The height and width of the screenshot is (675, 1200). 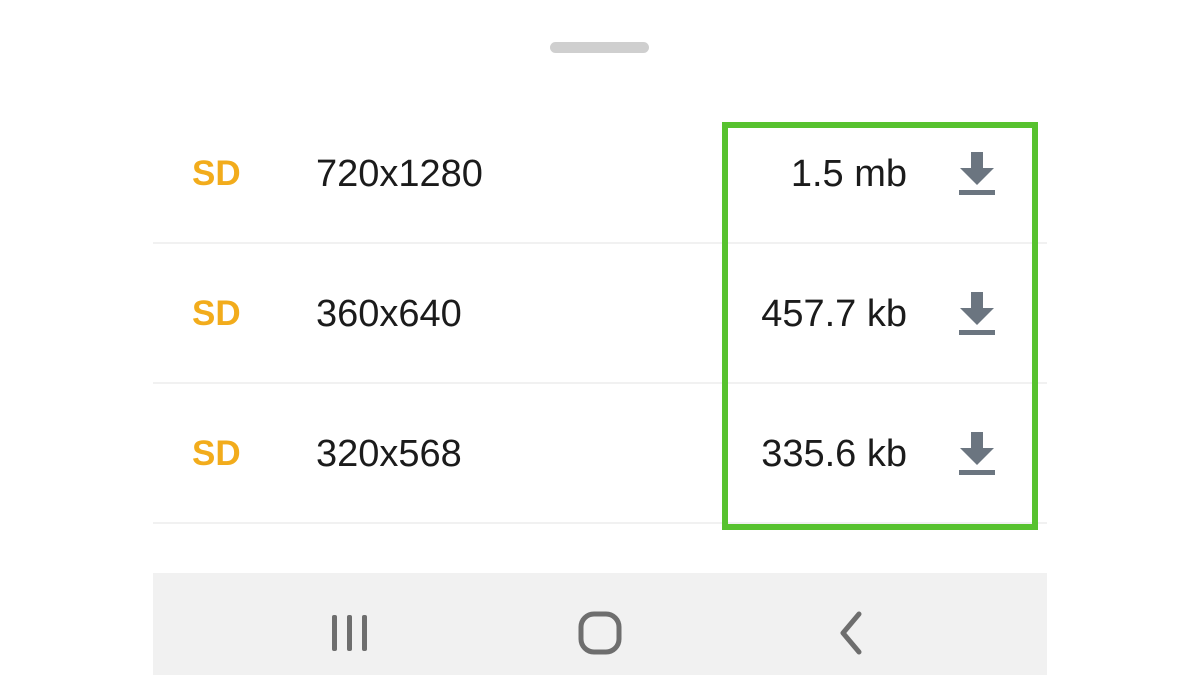 What do you see at coordinates (399, 174) in the screenshot?
I see `resolution-label: 720x1280` at bounding box center [399, 174].